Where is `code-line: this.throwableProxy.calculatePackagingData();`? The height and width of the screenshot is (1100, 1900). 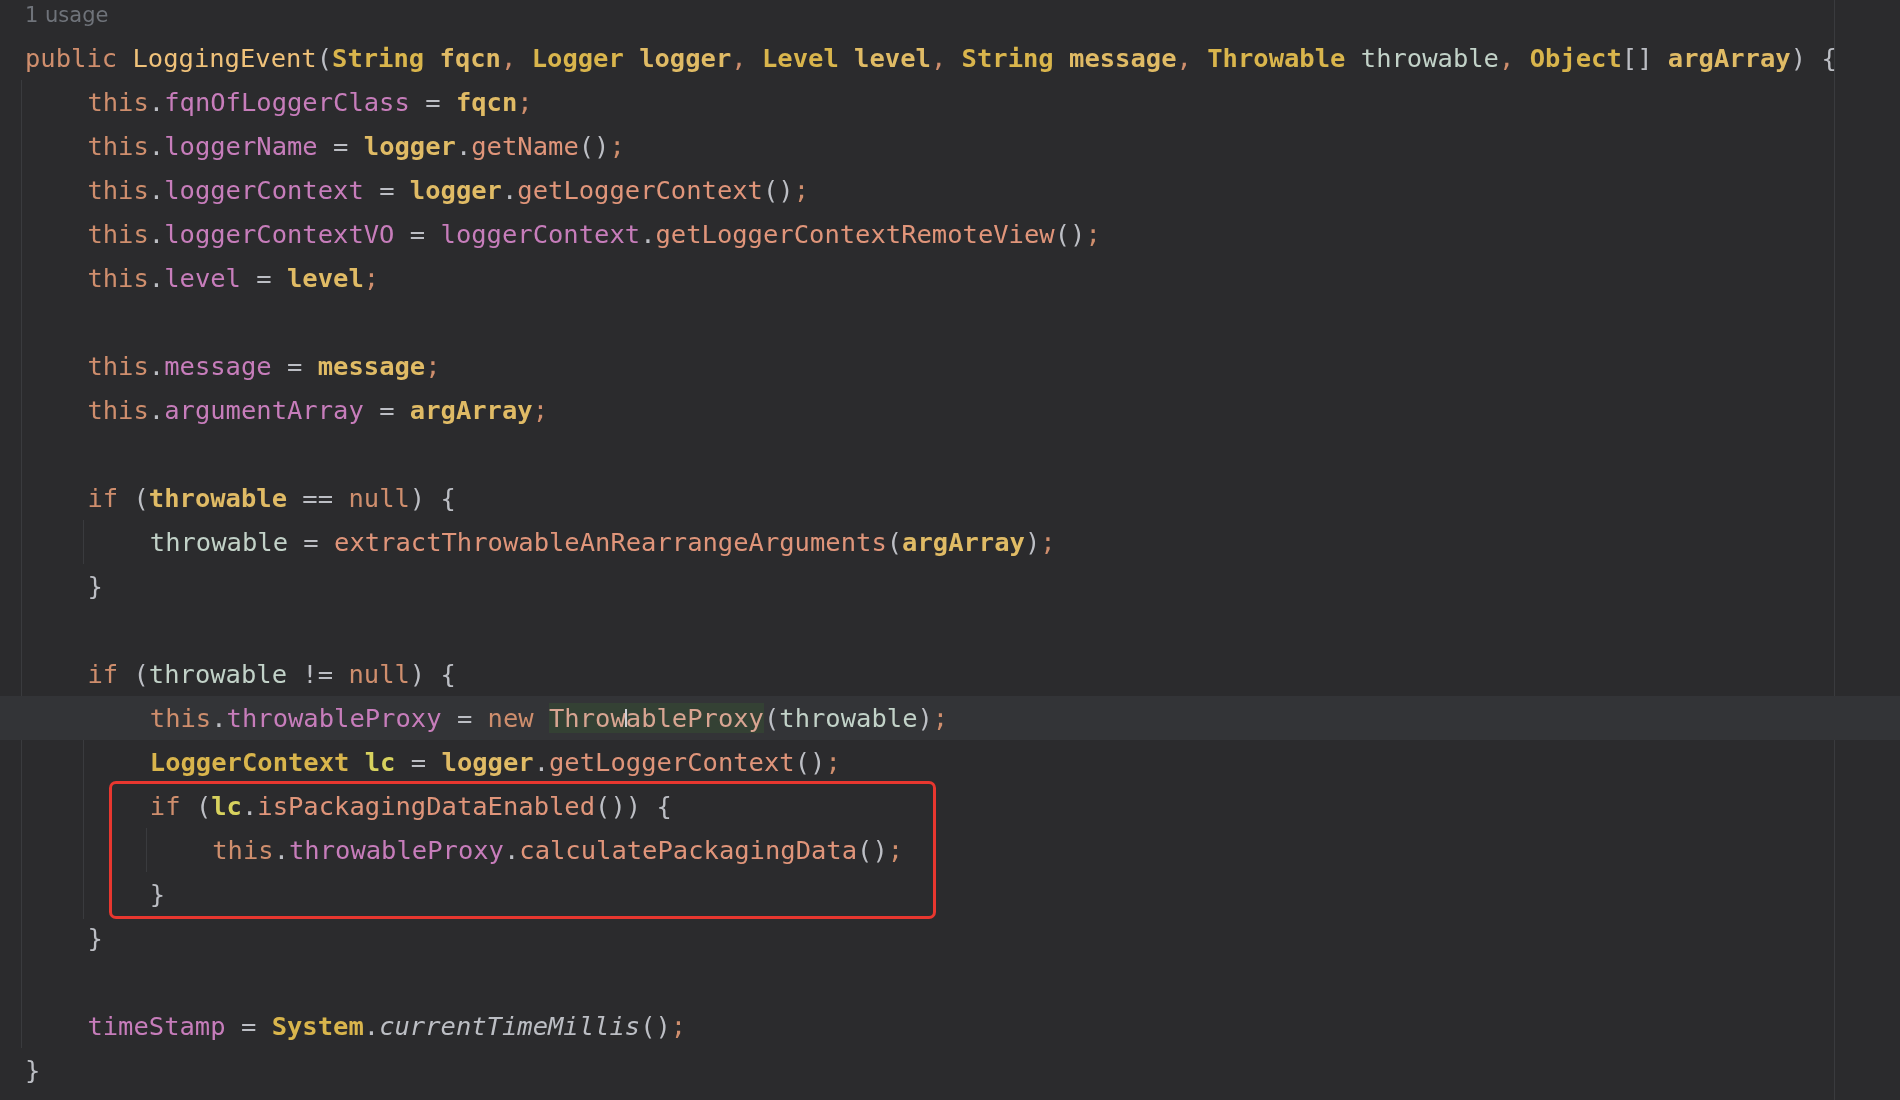
code-line: this.throwableProxy.calculatePackagingData(); is located at coordinates (558, 850).